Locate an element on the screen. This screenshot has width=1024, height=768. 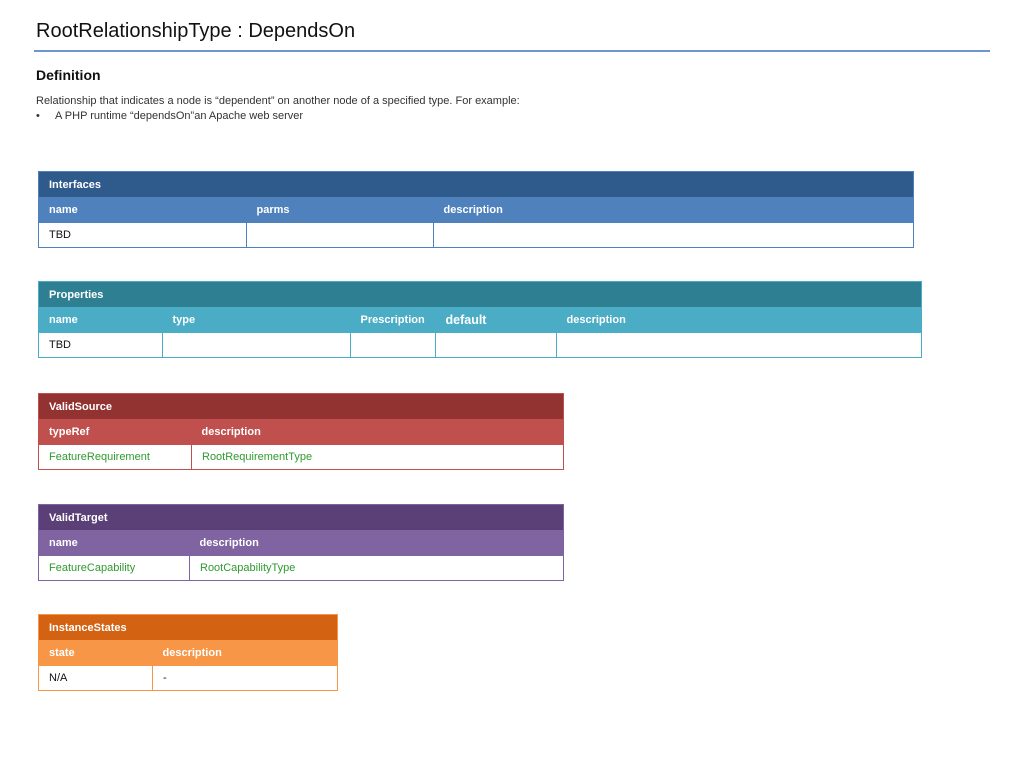
valid-source-cell-description: RootRequirementType is located at coordinates (377, 457).